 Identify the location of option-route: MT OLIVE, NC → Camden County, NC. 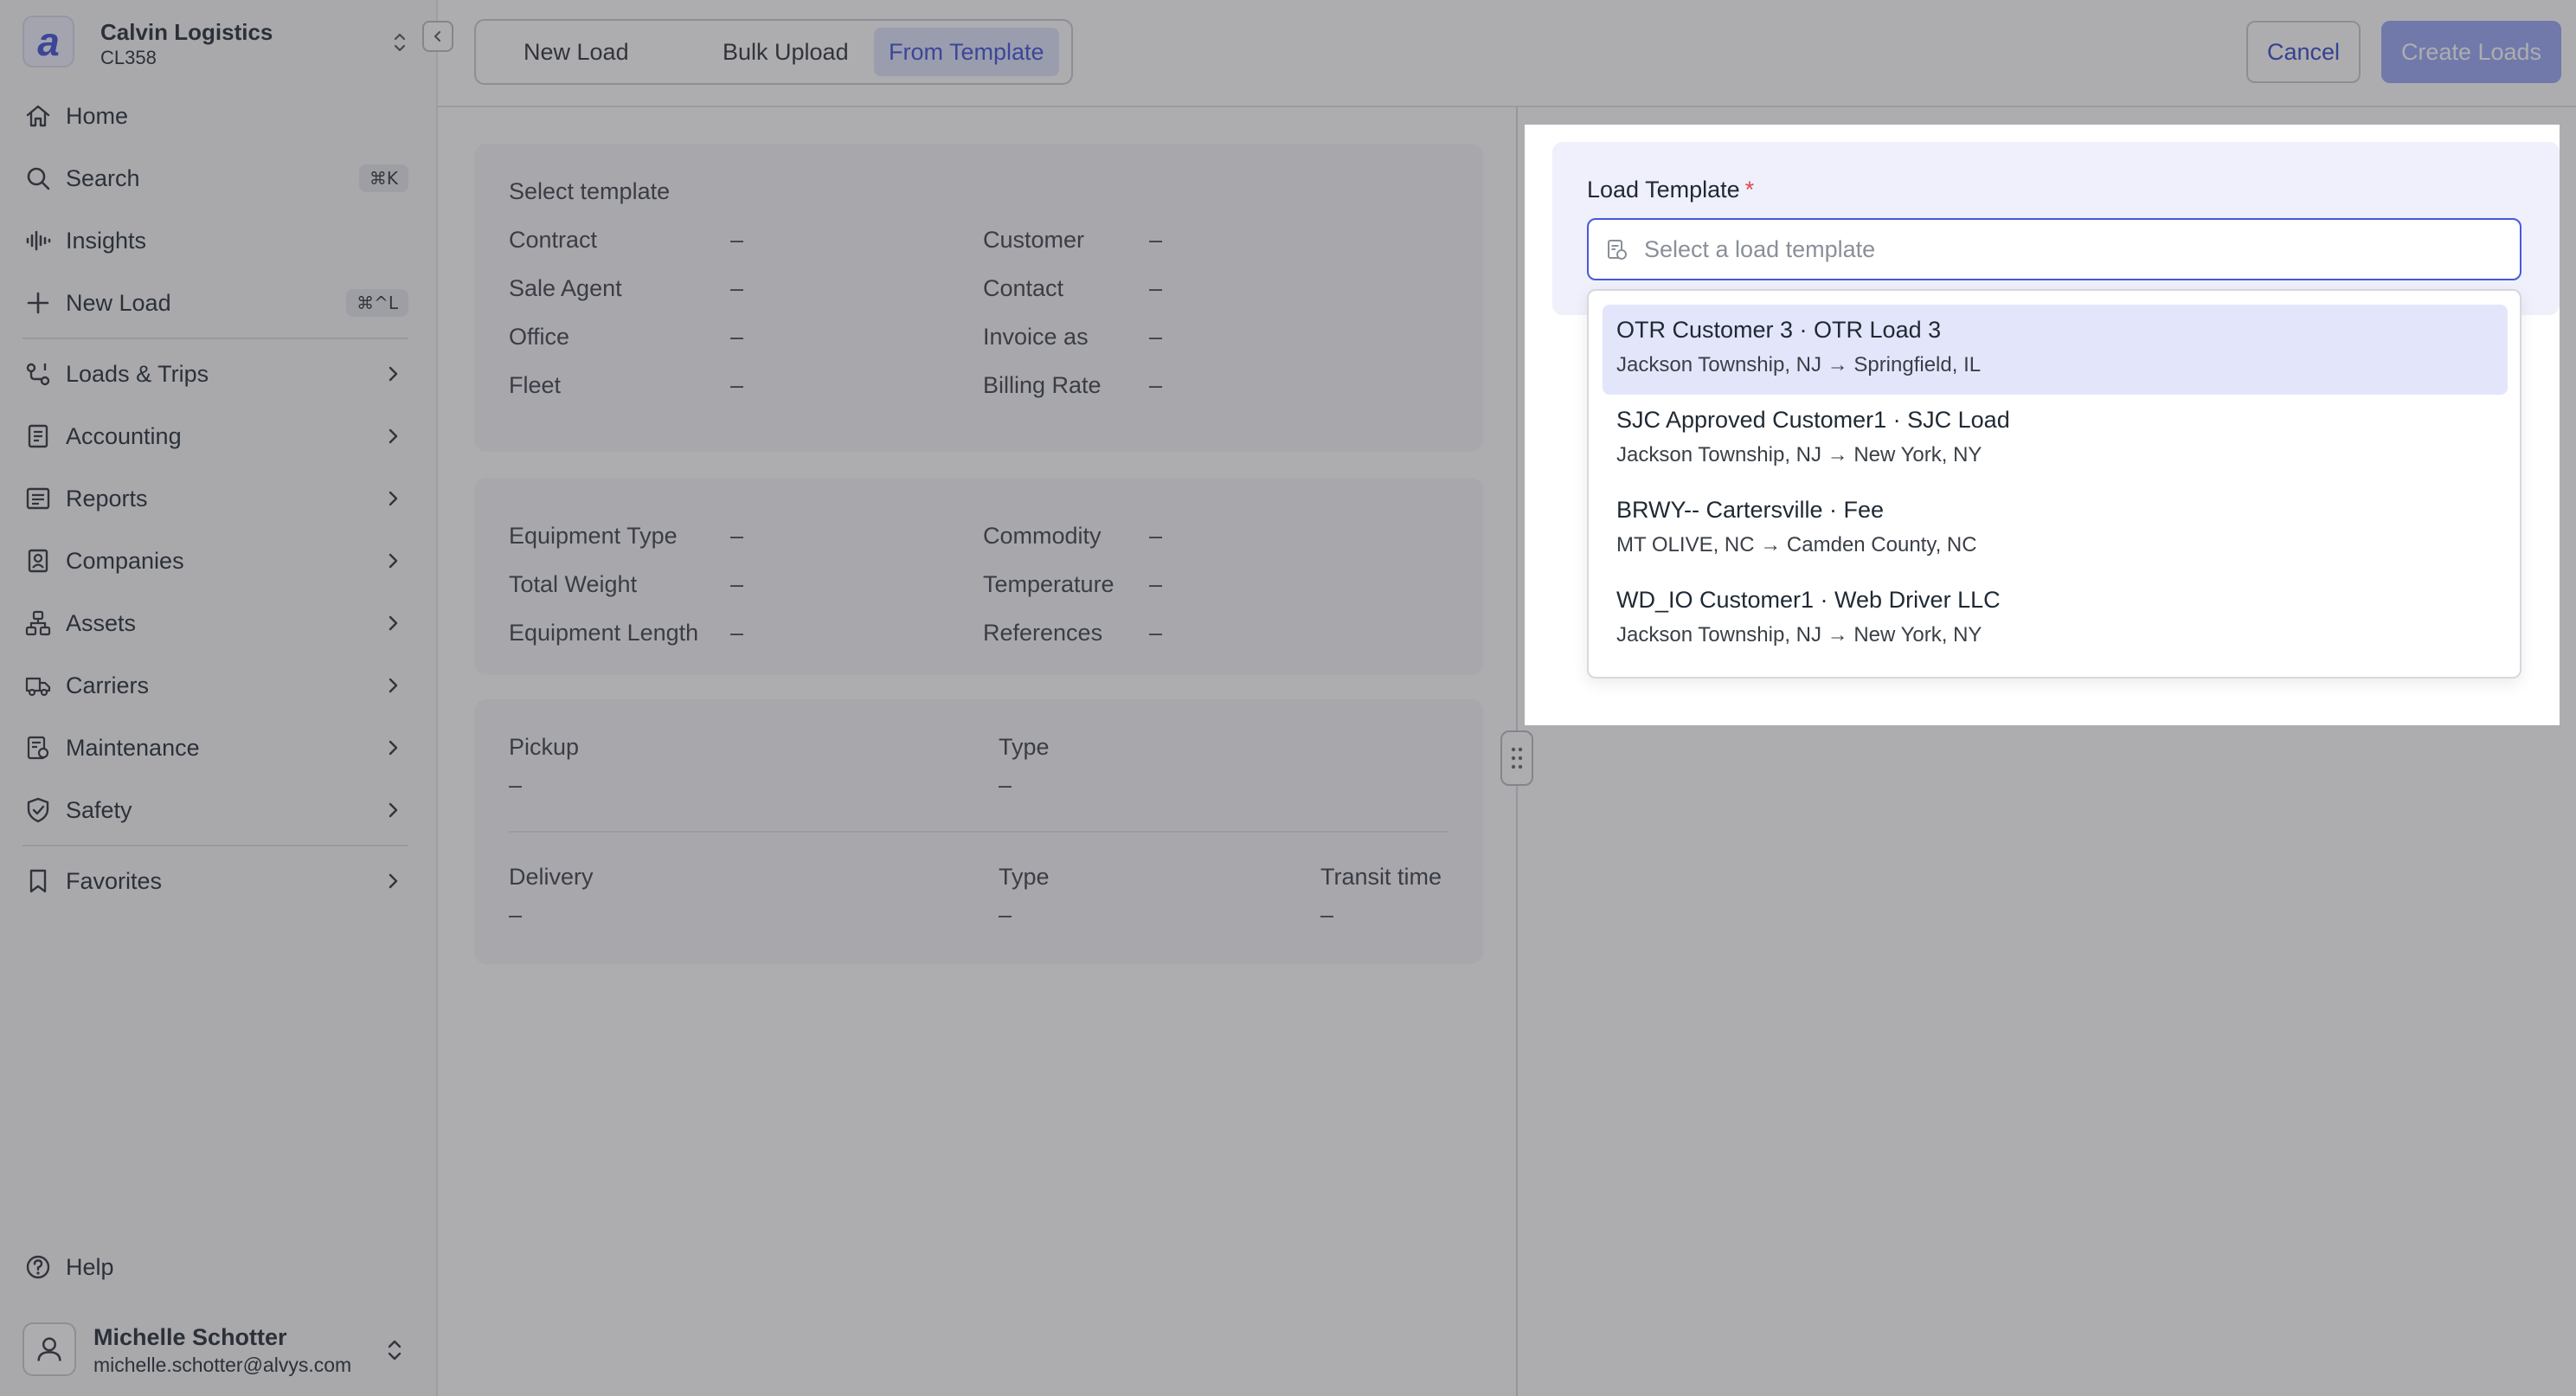
(1796, 544).